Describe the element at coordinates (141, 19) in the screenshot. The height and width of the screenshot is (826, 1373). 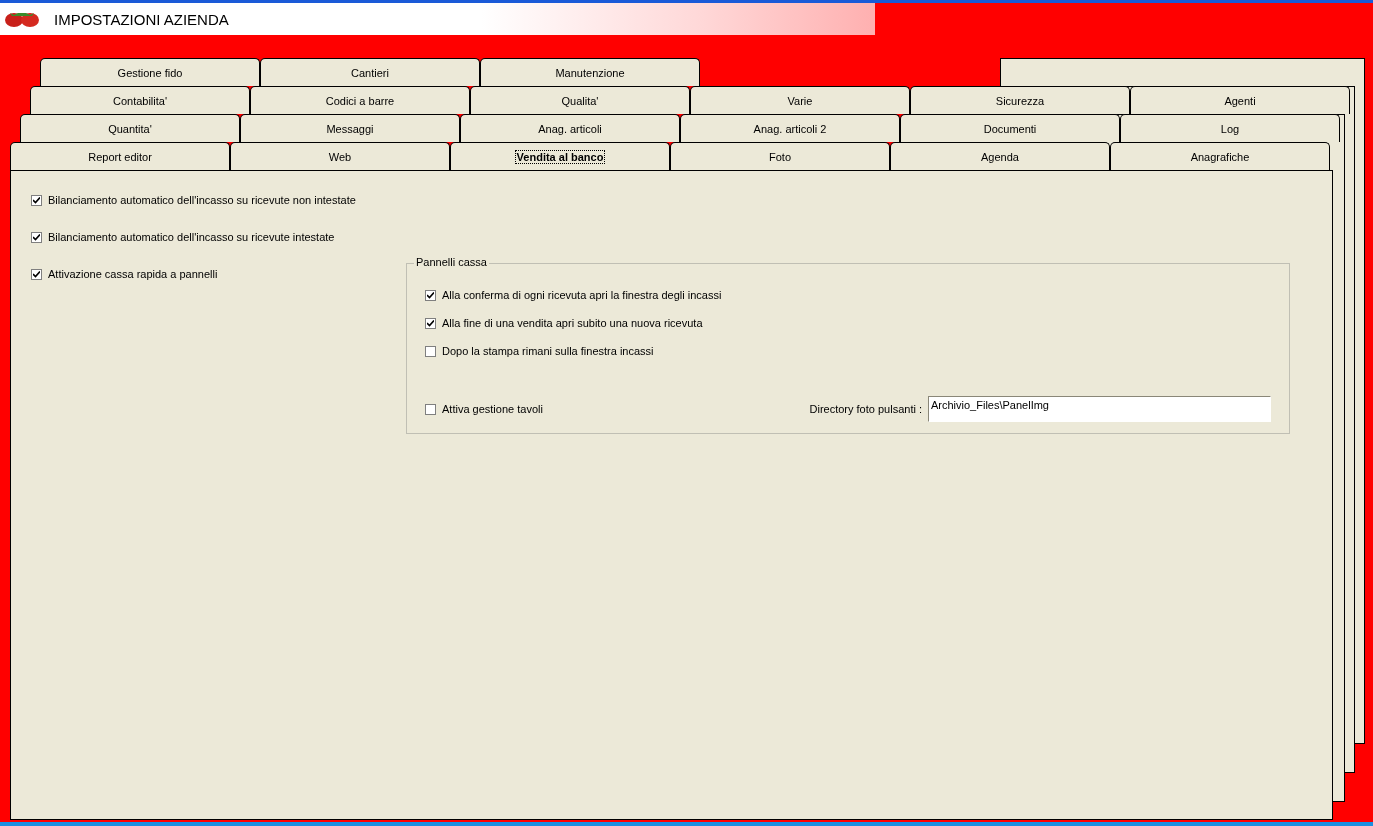
I see `window-title: IMPOSTAZIONI AZIENDA` at that location.